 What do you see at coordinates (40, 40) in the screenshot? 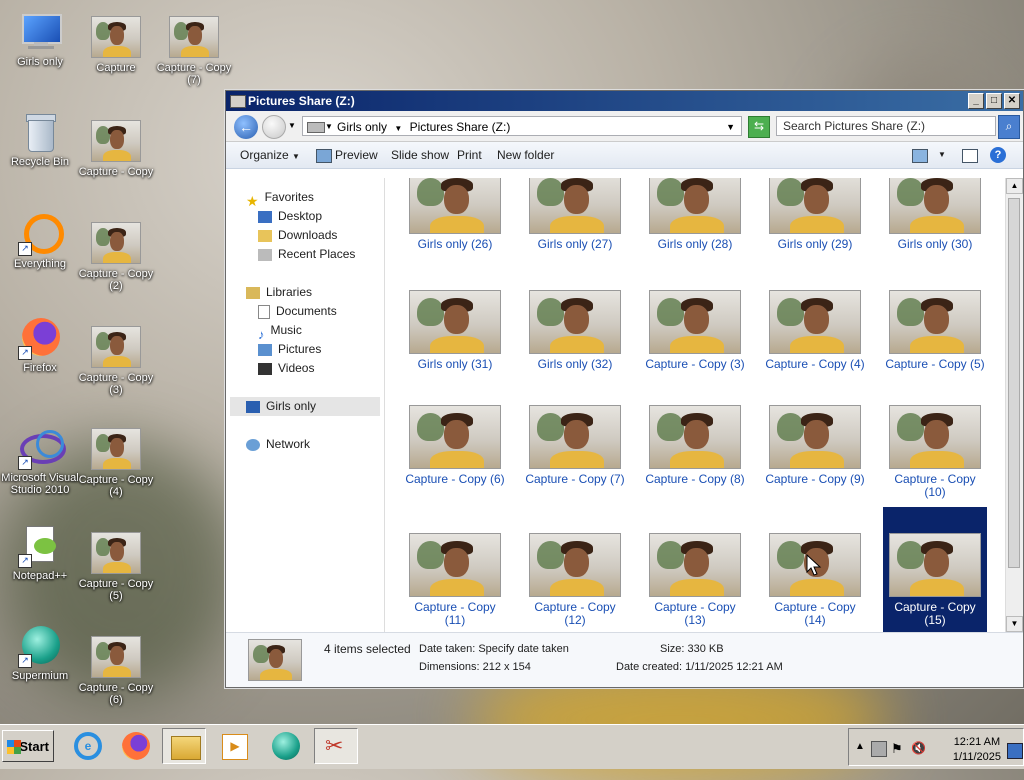
I see `desktop-icon-girls-only: Girls only` at bounding box center [40, 40].